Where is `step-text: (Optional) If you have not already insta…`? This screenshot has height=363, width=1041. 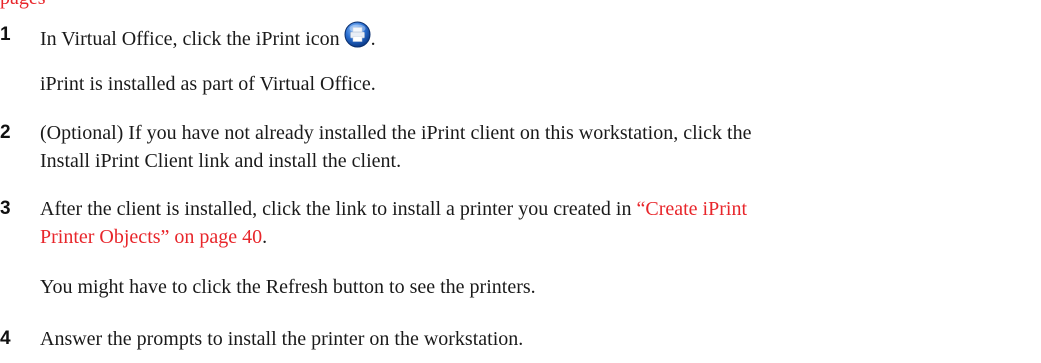 step-text: (Optional) If you have not already insta… is located at coordinates (535, 147).